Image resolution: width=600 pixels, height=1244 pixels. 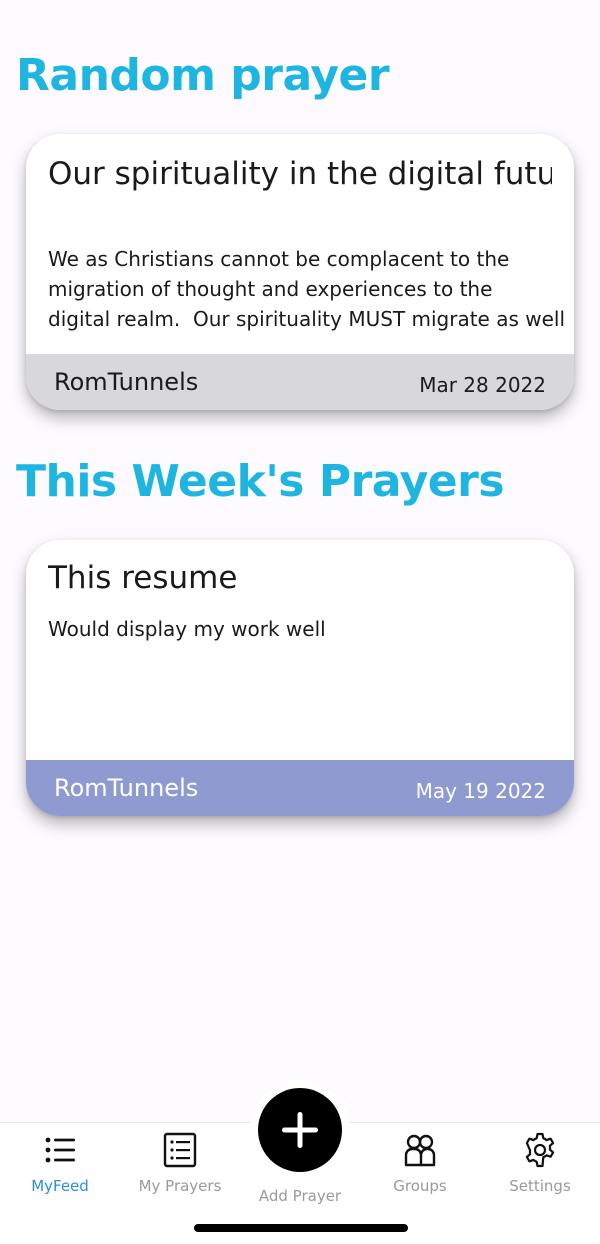 I want to click on tab-label: Settings, so click(x=540, y=1186).